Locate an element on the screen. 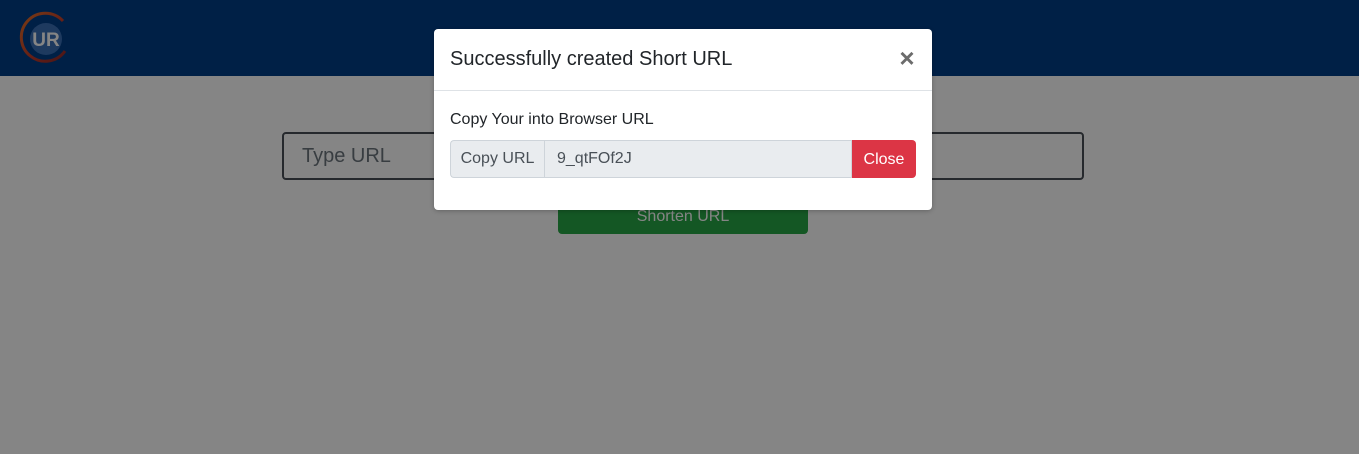 The image size is (1359, 454). modal-header: Successfully created Short URL × is located at coordinates (683, 60).